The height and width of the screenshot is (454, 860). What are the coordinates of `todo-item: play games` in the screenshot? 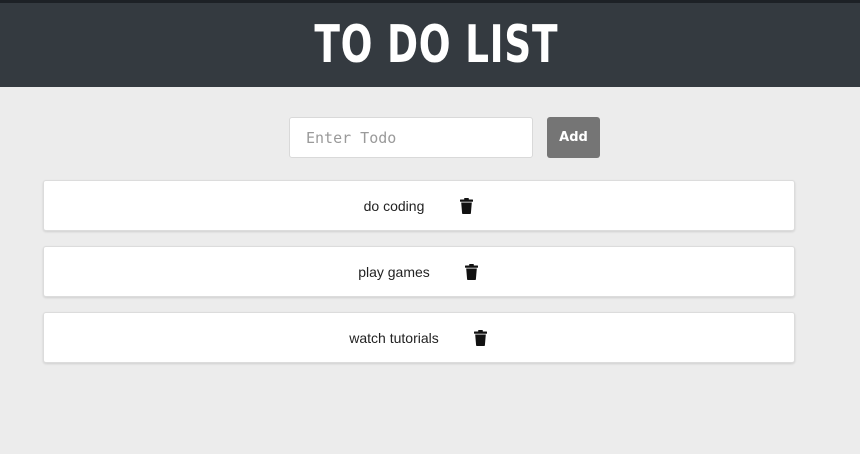 It's located at (419, 271).